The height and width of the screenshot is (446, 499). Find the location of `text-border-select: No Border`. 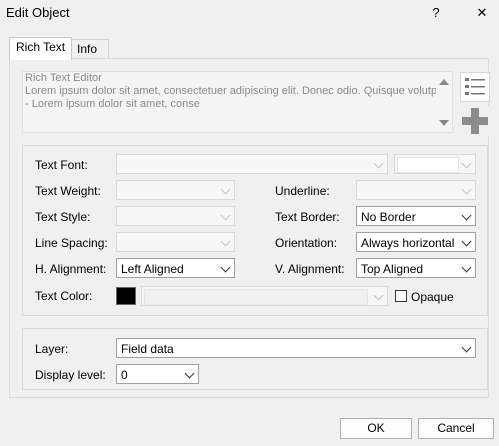

text-border-select: No Border is located at coordinates (416, 216).